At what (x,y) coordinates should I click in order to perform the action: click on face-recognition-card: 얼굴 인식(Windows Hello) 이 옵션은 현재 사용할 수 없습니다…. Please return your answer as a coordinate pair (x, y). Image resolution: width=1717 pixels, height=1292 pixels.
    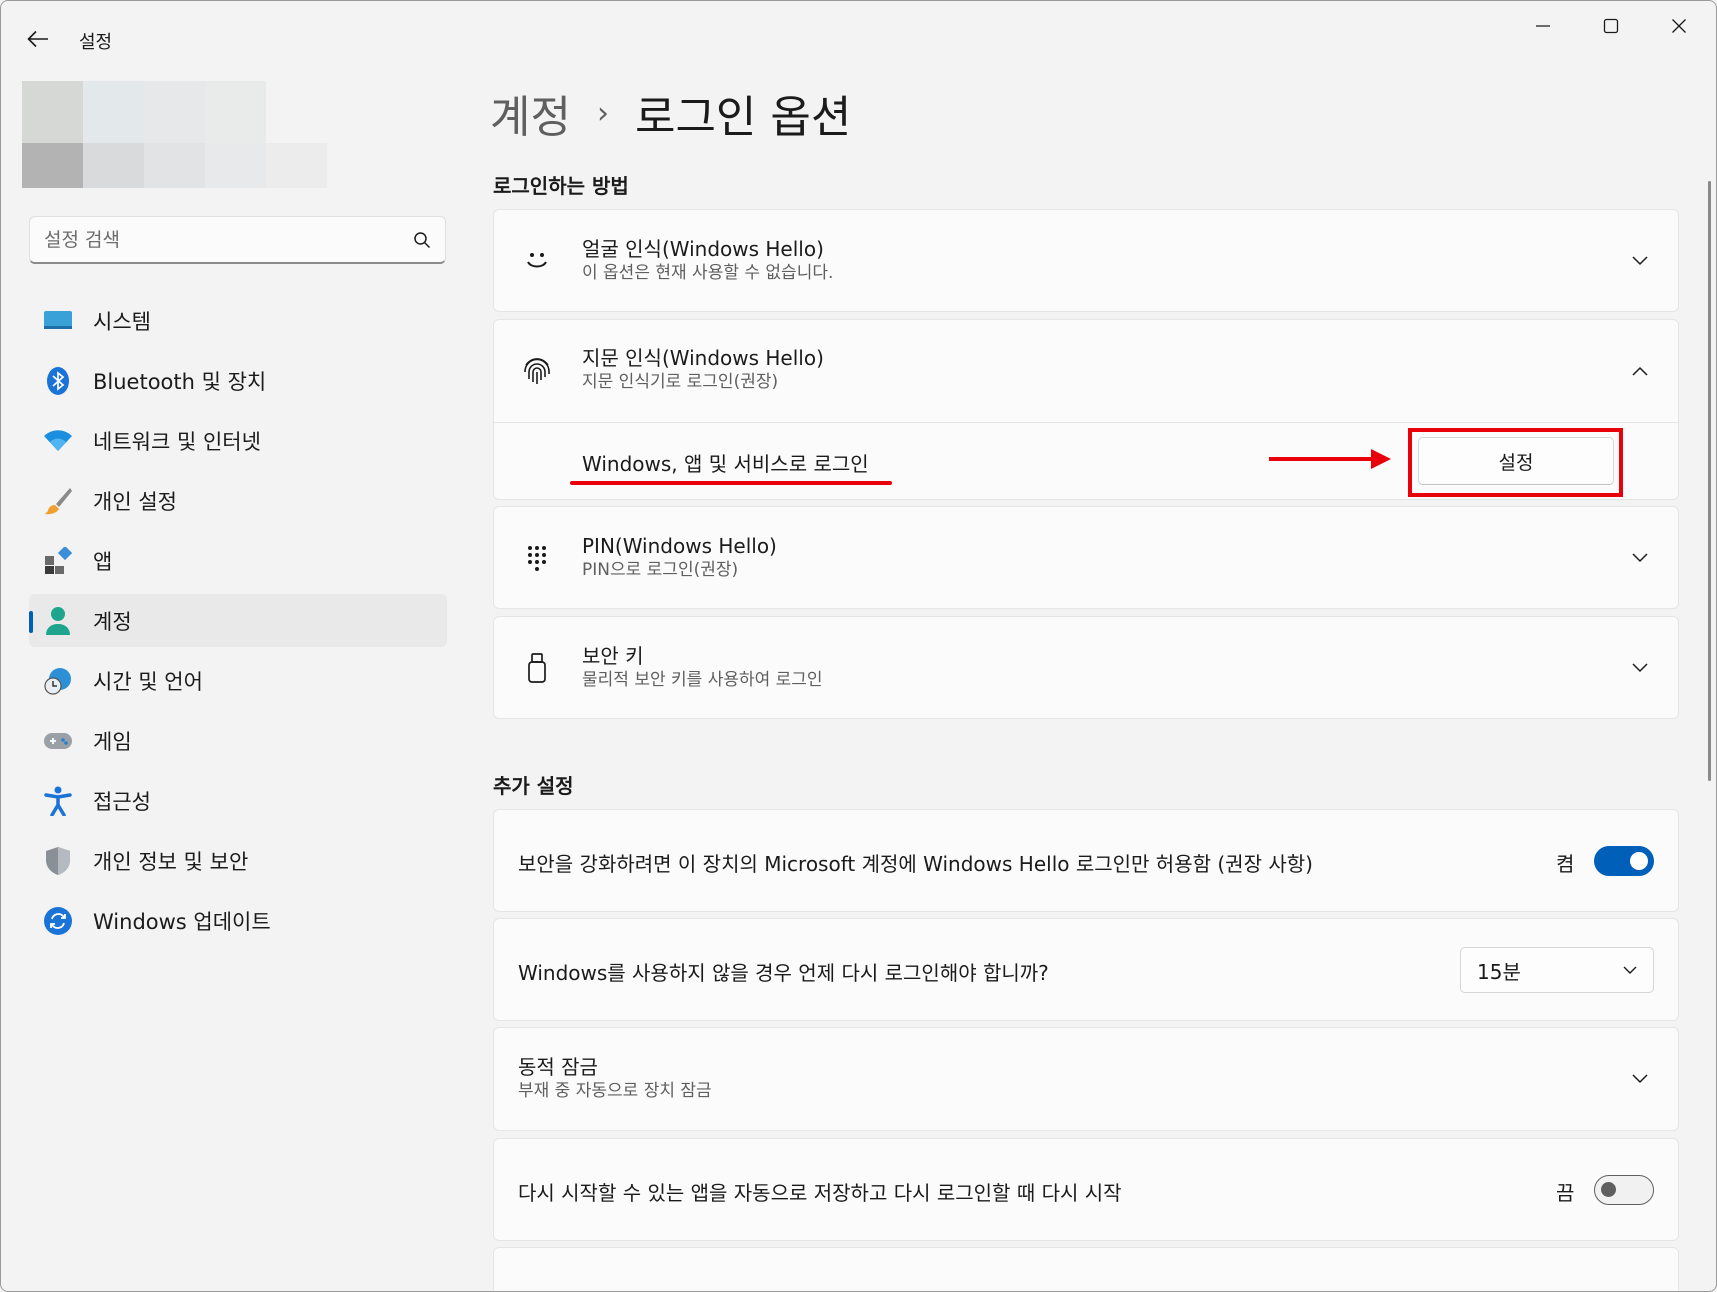
    Looking at the image, I should click on (1086, 260).